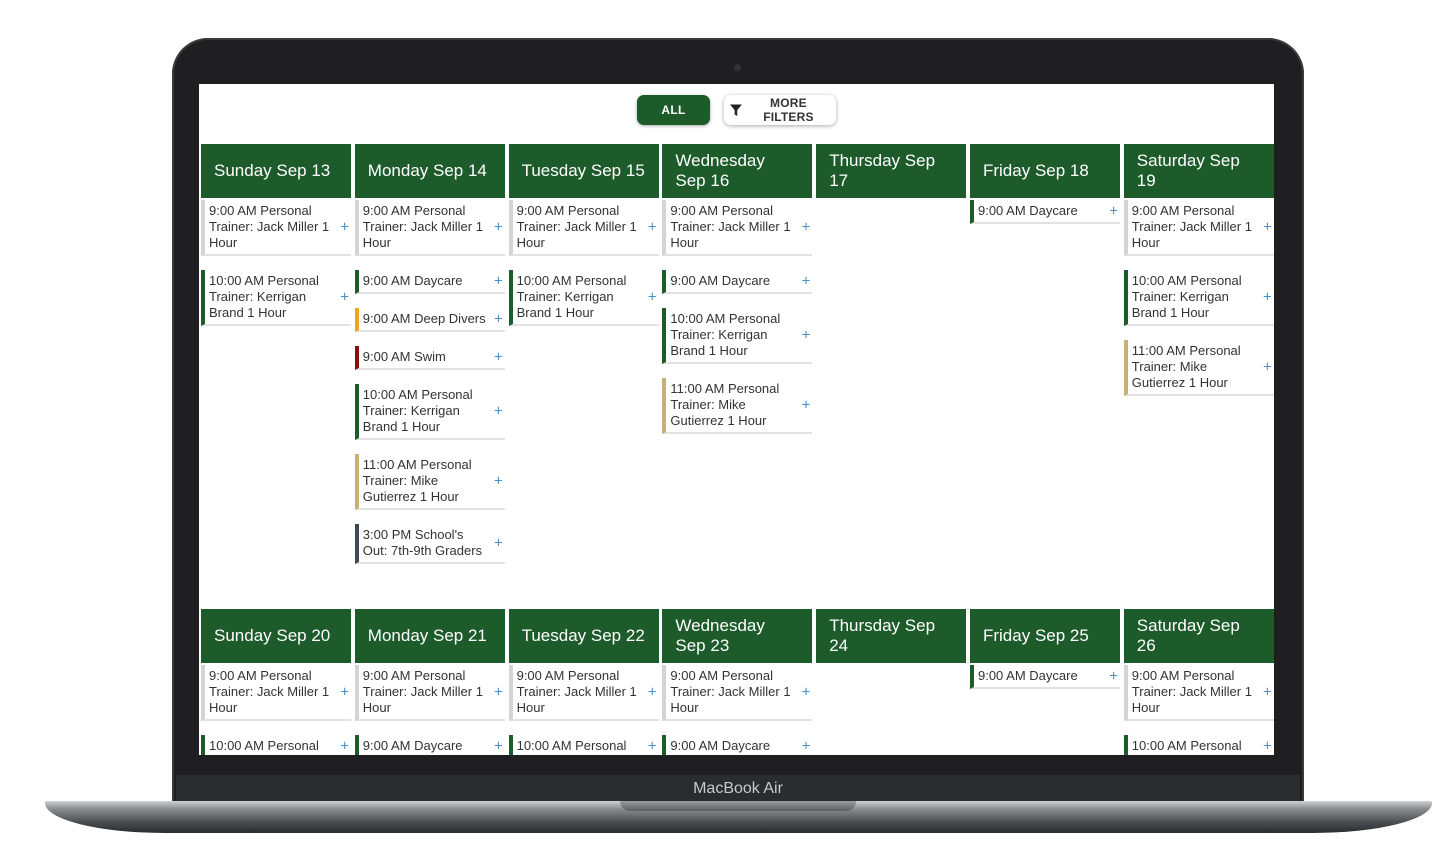  I want to click on laptop-notch, so click(738, 806).